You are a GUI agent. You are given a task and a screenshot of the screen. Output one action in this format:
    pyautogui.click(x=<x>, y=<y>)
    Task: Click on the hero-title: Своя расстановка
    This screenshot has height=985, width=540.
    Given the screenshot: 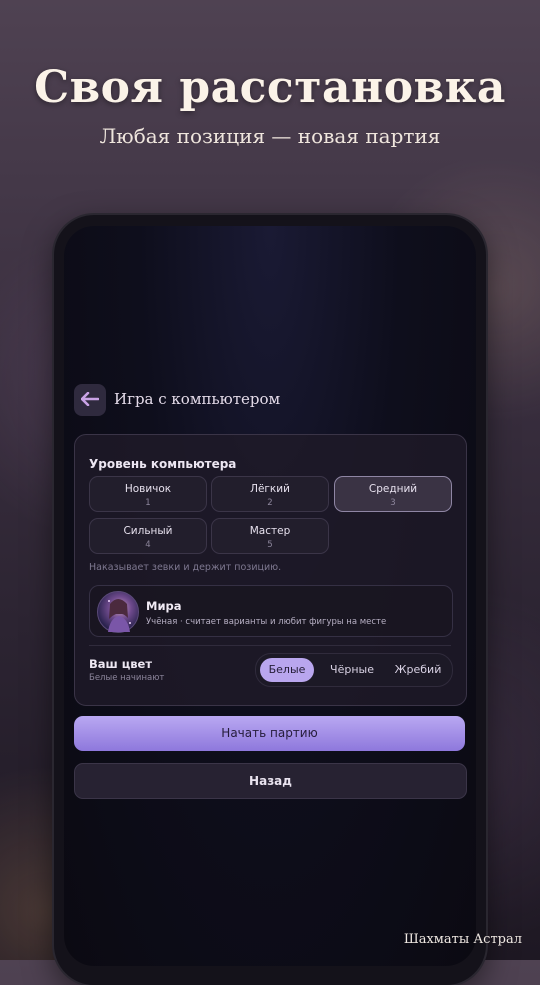 What is the action you would take?
    pyautogui.click(x=270, y=87)
    